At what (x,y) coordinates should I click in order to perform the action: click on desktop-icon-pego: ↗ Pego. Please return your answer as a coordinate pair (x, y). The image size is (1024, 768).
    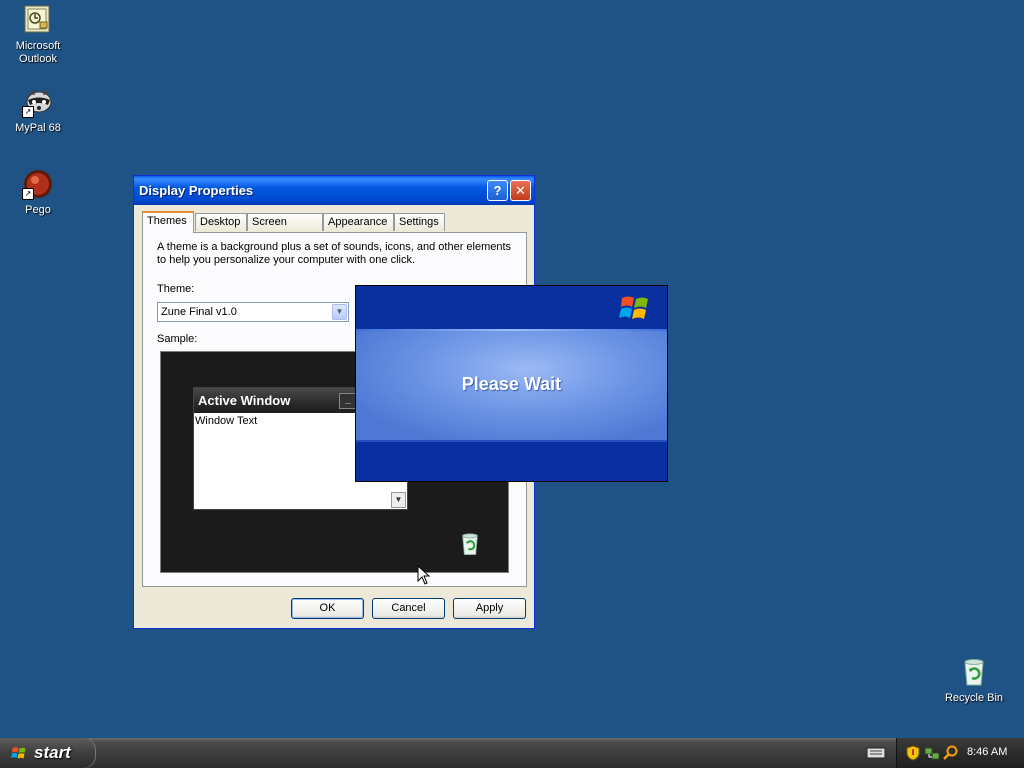
    Looking at the image, I should click on (38, 192).